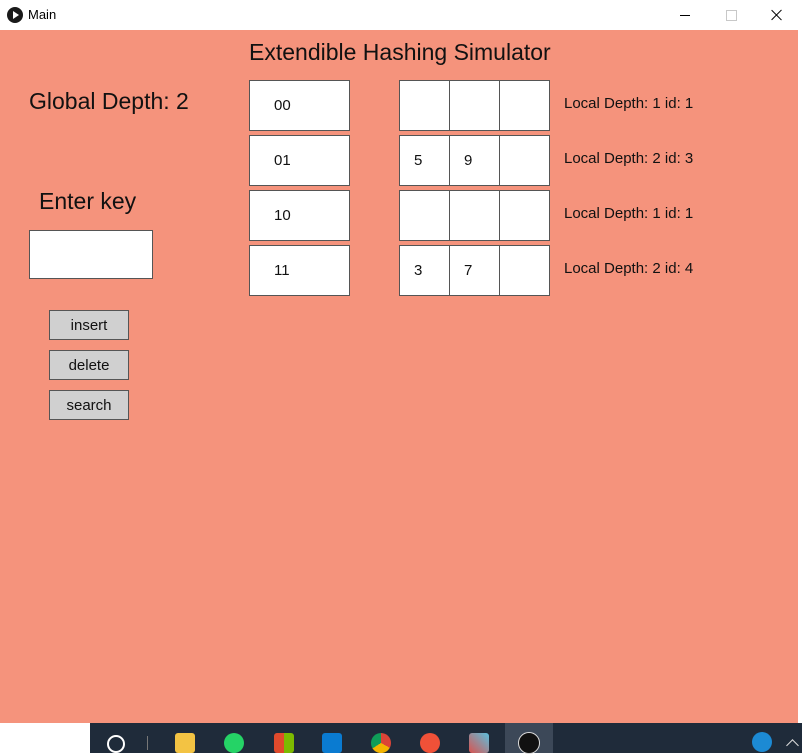 Image resolution: width=802 pixels, height=754 pixels. I want to click on app-run-icon, so click(529, 743).